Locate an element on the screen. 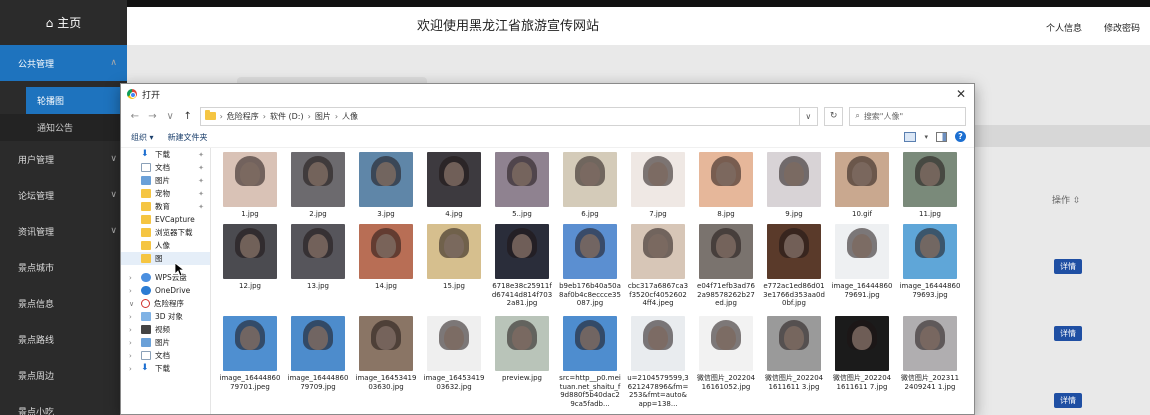  nav-item: › 3D 对象 is located at coordinates (165, 316).